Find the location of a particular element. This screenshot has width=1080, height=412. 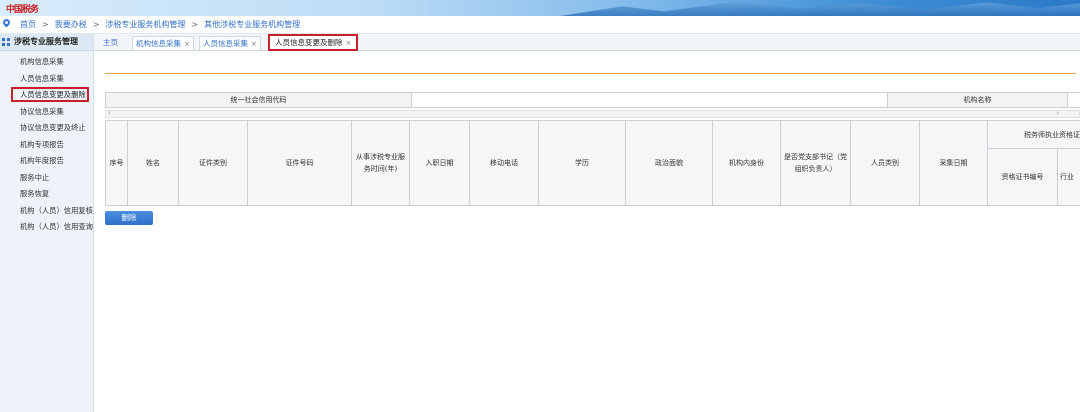

tab-org-info-collect: 机构信息采集 × is located at coordinates (163, 43).